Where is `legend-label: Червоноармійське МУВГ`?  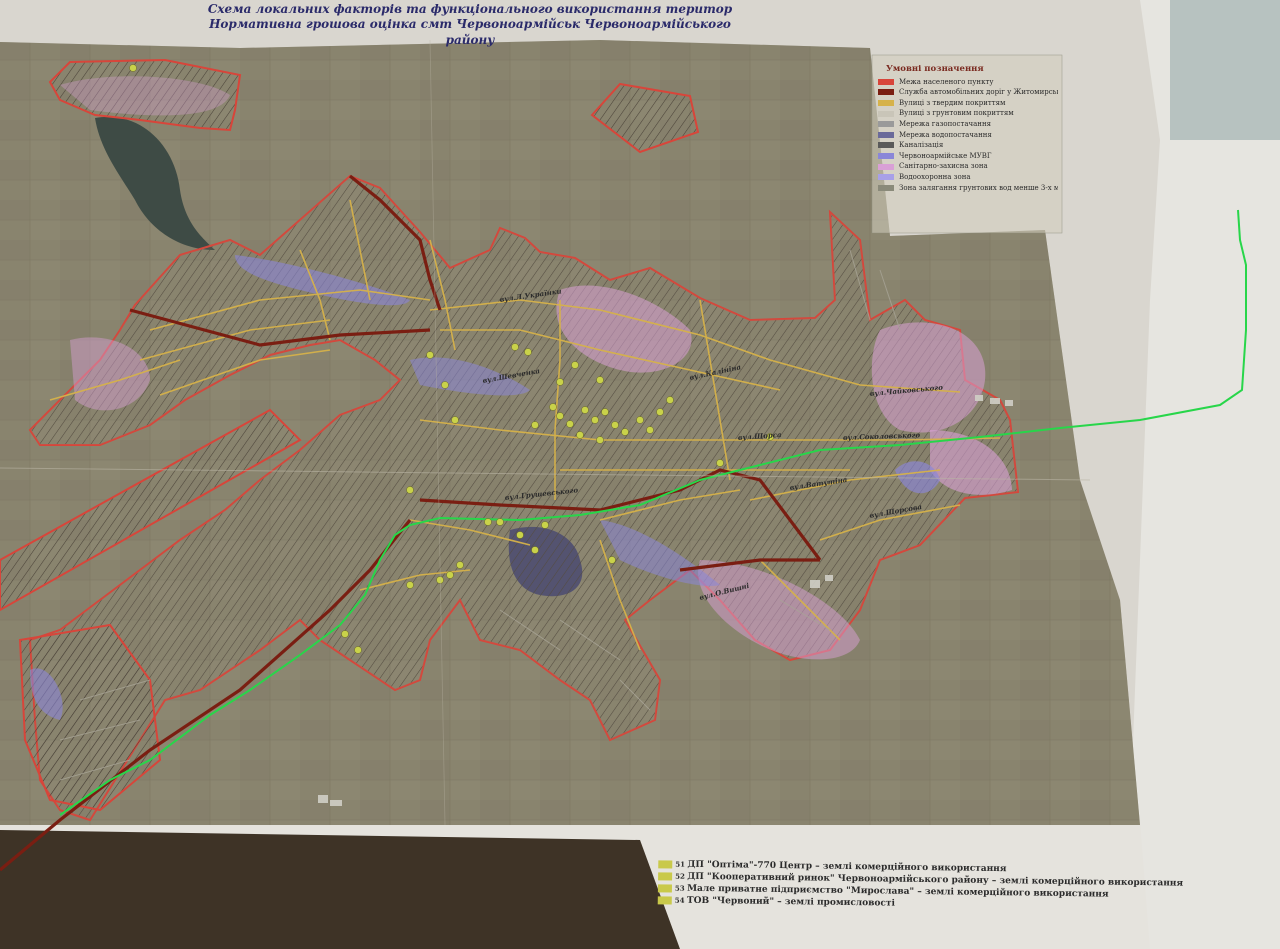
legend-label: Червоноармійське МУВГ is located at coordinates (945, 155).